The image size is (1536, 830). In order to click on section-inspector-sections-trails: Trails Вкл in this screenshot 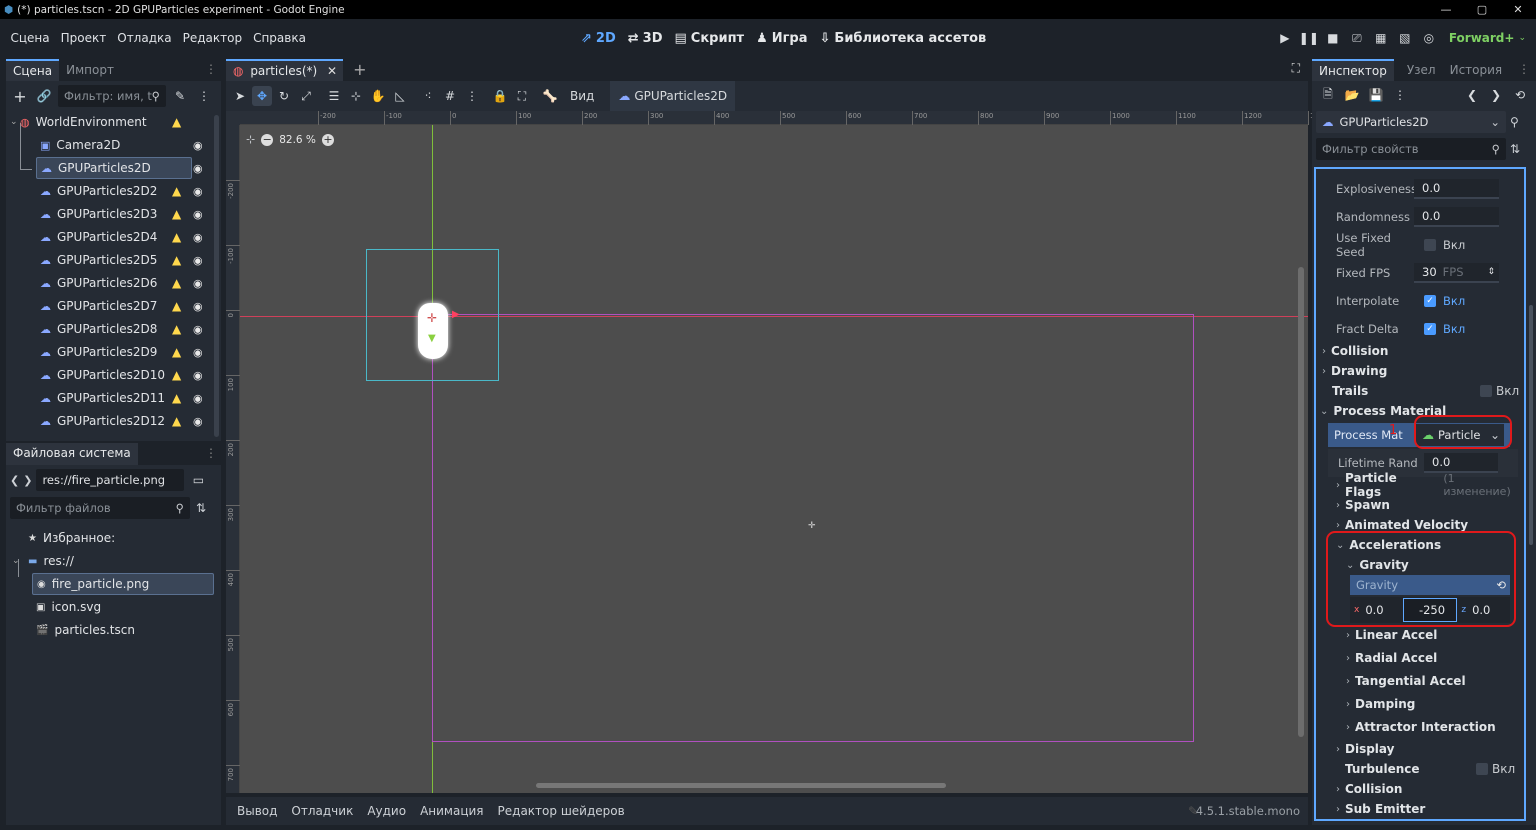, I will do `click(1425, 391)`.